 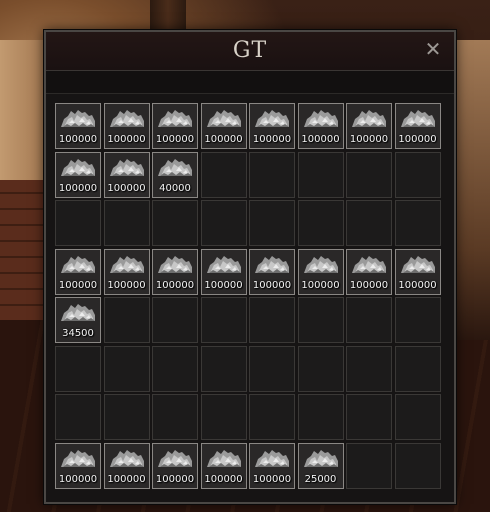 What do you see at coordinates (433, 49) in the screenshot?
I see `close-icon: ✕` at bounding box center [433, 49].